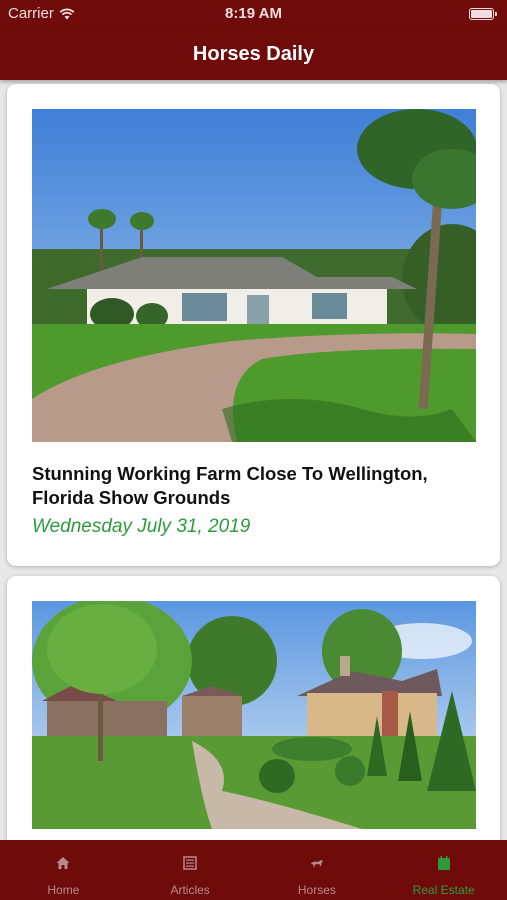 This screenshot has height=900, width=507. I want to click on status-bar: Carrier 8:19 AM, so click(253, 14).